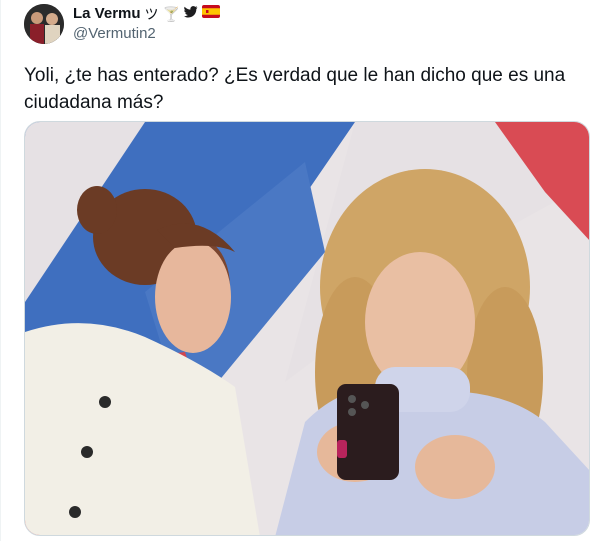 This screenshot has width=601, height=541. Describe the element at coordinates (94, 102) in the screenshot. I see `tweet-text-line-2: ciudadana más?` at that location.